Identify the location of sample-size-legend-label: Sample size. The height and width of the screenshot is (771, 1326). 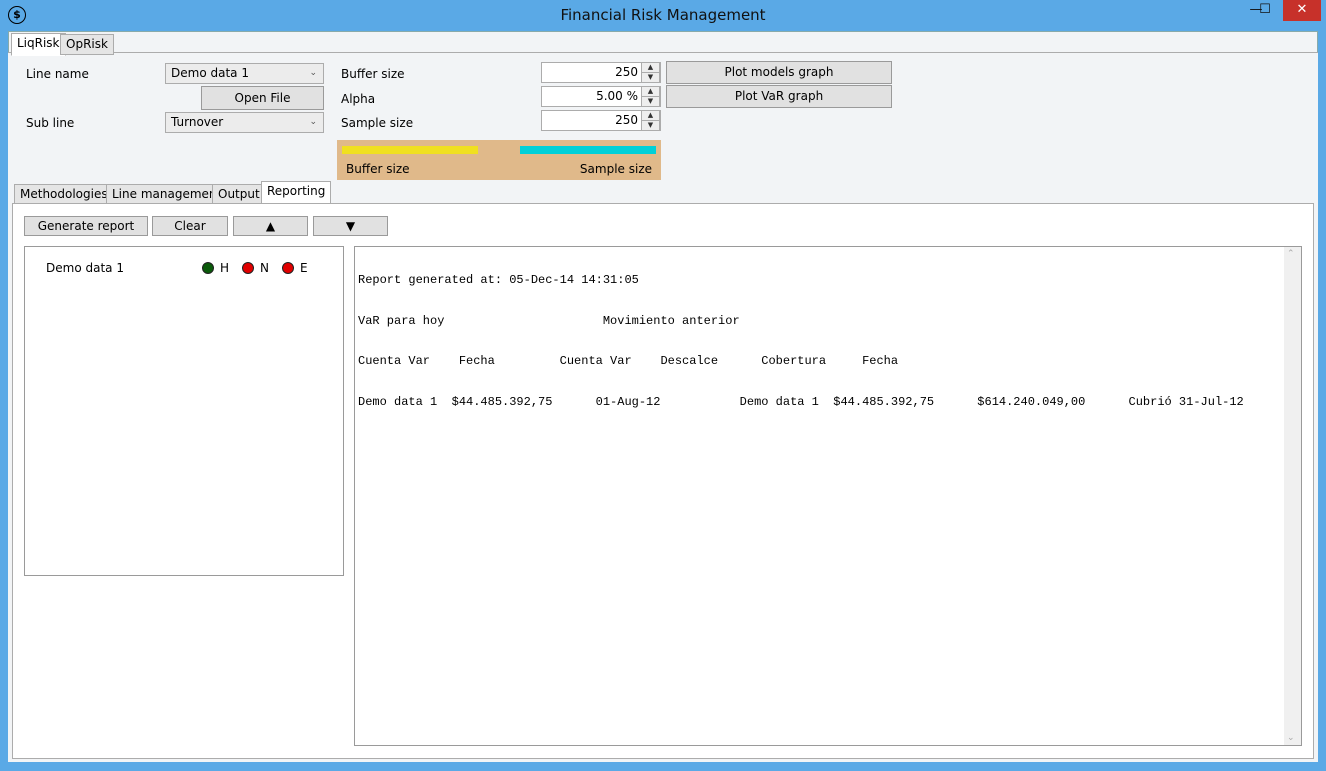
(615, 169).